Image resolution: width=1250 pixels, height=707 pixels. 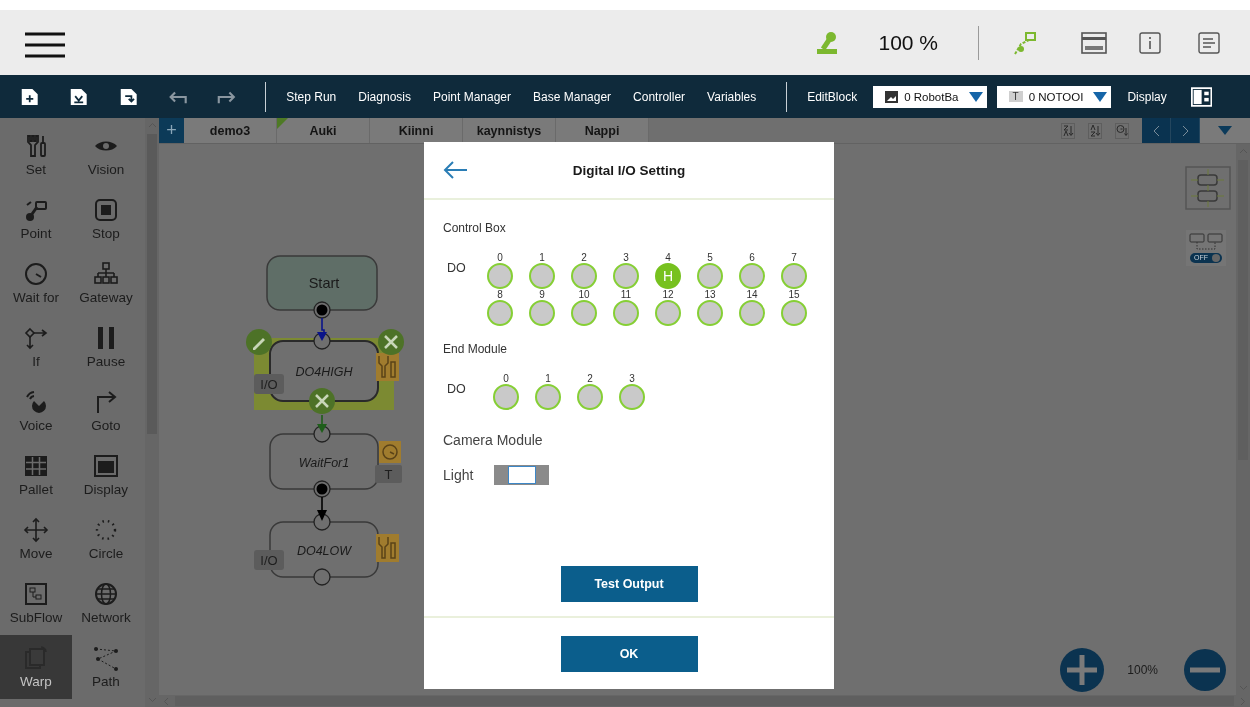 What do you see at coordinates (572, 96) in the screenshot?
I see `toolbar-item: Base Manager` at bounding box center [572, 96].